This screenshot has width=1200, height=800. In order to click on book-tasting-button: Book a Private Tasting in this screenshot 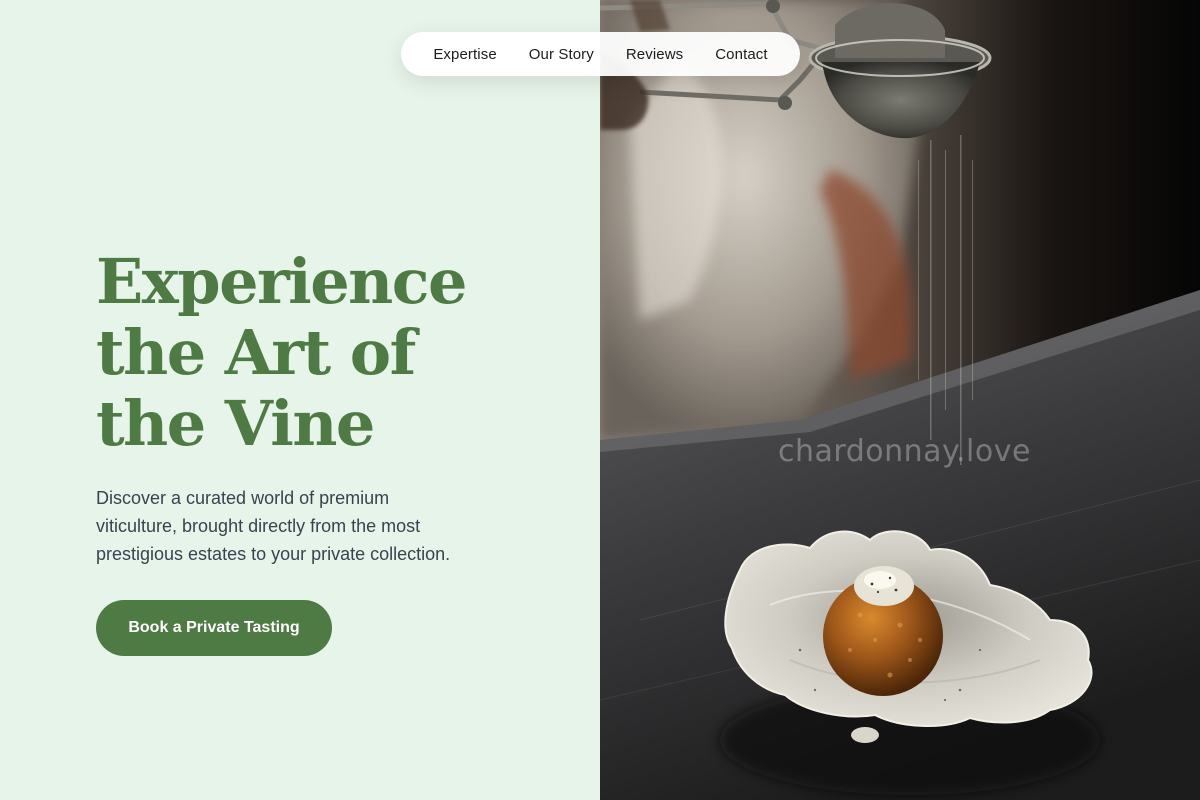, I will do `click(214, 628)`.